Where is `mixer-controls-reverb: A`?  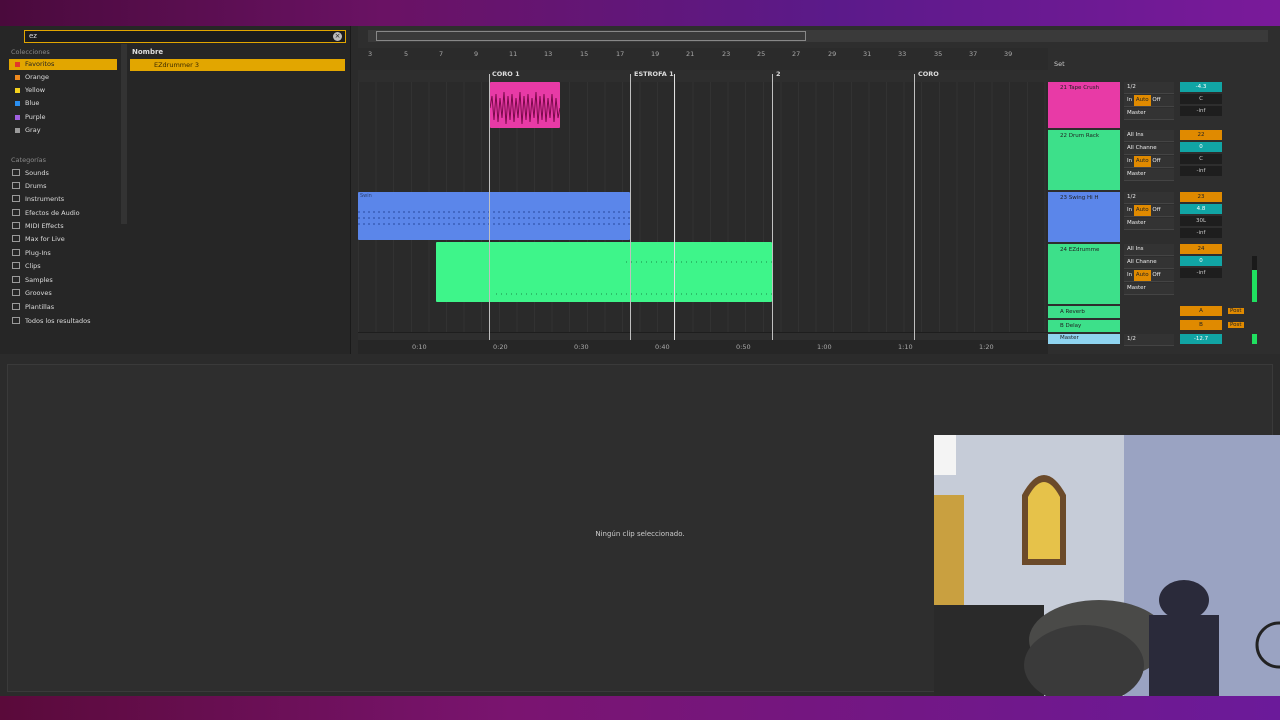
mixer-controls-reverb: A is located at coordinates (1201, 312).